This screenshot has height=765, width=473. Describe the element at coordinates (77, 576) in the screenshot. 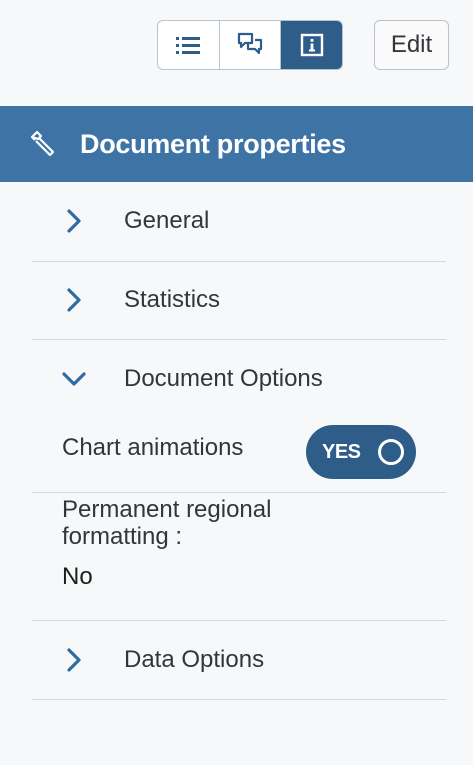

I see `regional-formatting-value: No` at that location.